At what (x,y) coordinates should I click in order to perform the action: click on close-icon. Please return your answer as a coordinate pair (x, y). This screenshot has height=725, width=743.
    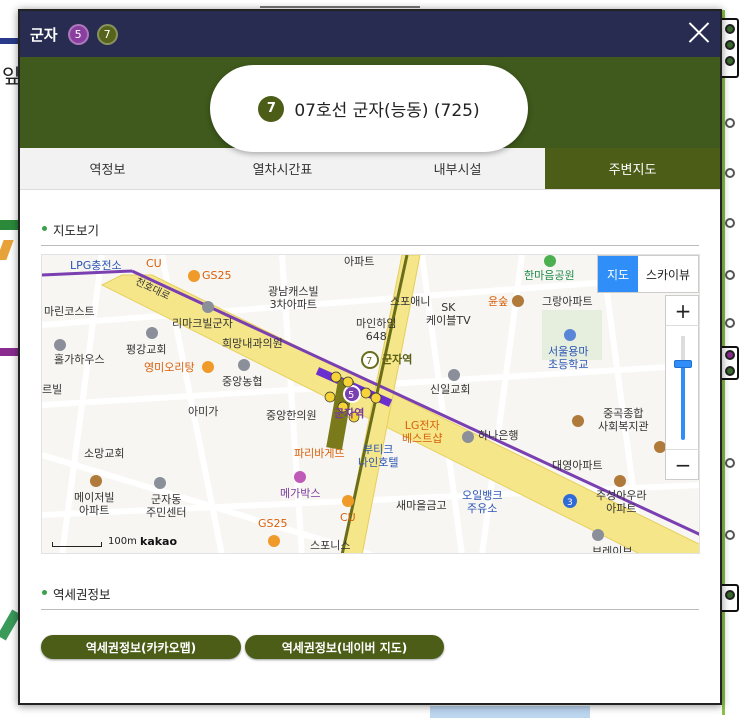
    Looking at the image, I should click on (699, 32).